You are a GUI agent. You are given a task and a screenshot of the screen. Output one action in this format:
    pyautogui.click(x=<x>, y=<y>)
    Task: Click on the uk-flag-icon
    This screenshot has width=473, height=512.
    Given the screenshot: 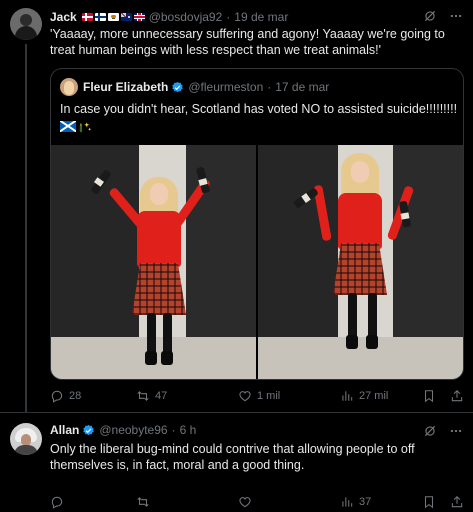 What is the action you would take?
    pyautogui.click(x=139, y=17)
    